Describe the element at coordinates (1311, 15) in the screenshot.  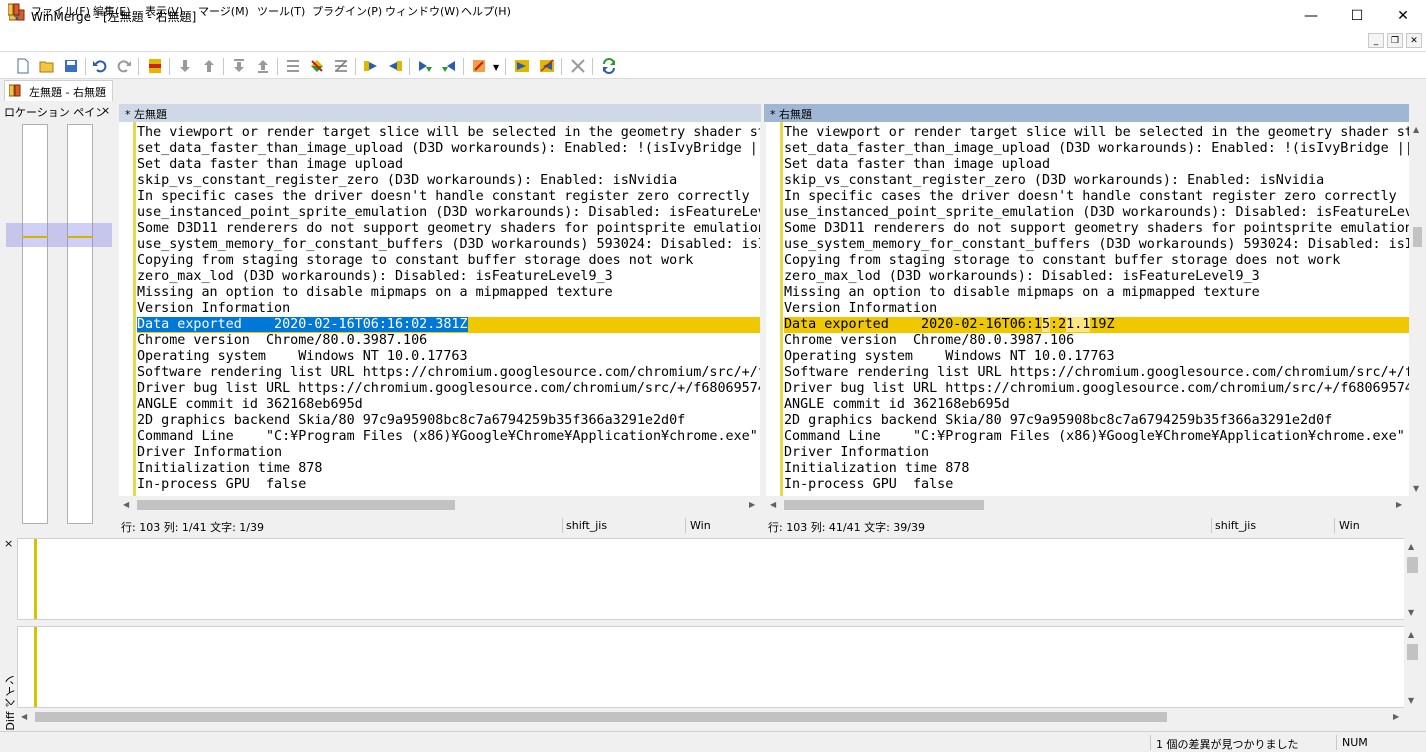
I see `minimize-button: —` at that location.